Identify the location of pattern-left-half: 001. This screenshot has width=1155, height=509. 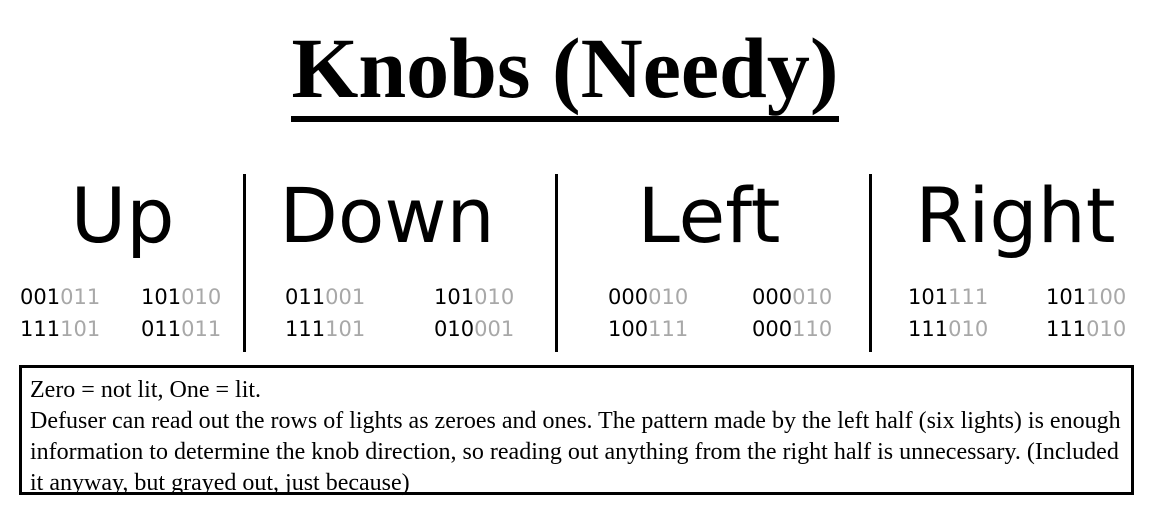
(40, 297).